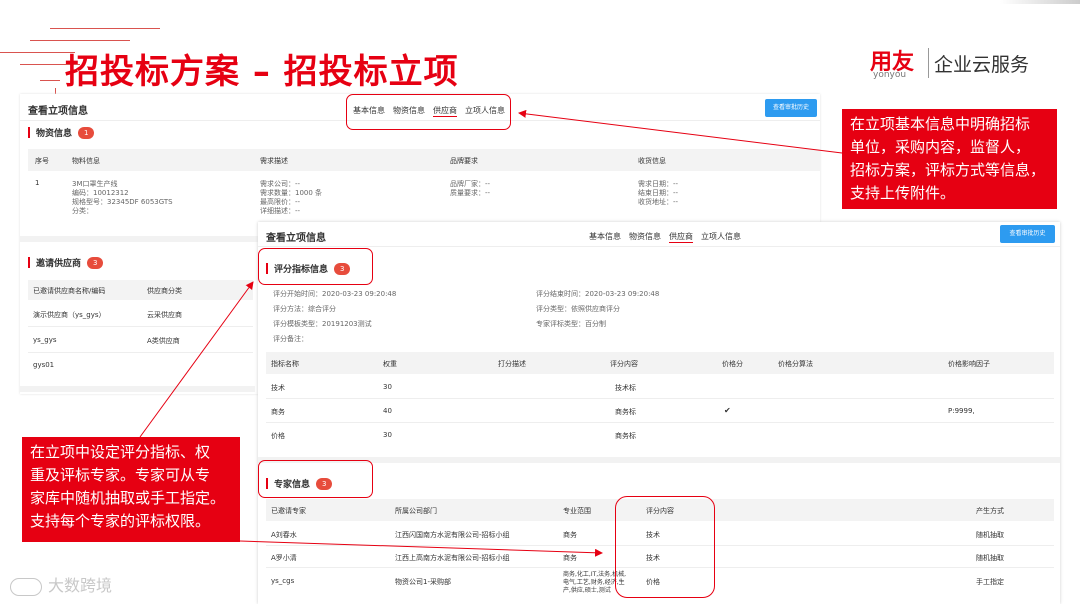 This screenshot has height=604, width=1080. Describe the element at coordinates (940, 147) in the screenshot. I see `callout-line: 单位，采购内容，监督人，` at that location.